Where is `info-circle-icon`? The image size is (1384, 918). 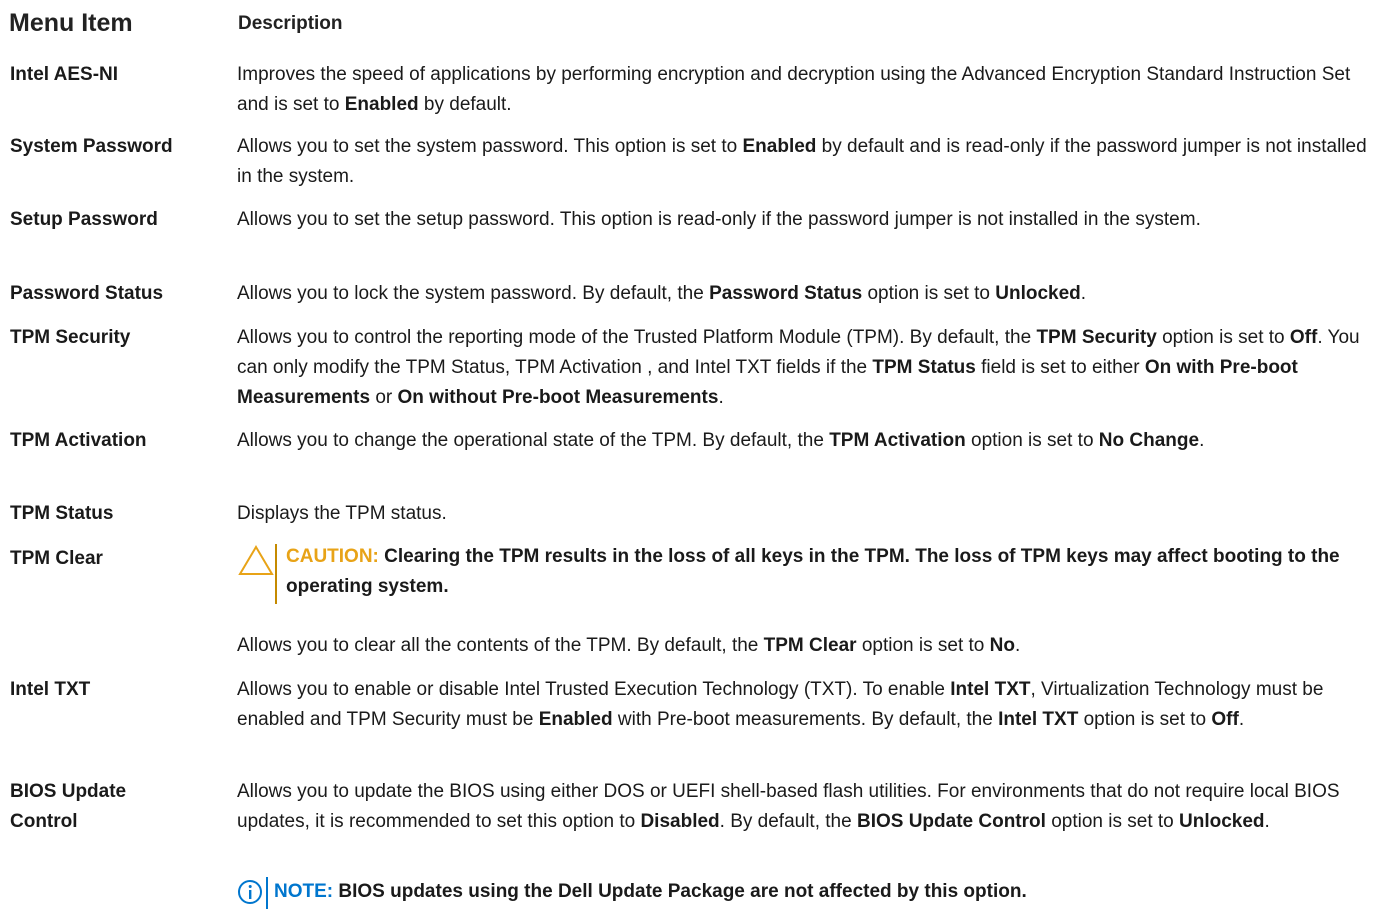 info-circle-icon is located at coordinates (252, 898).